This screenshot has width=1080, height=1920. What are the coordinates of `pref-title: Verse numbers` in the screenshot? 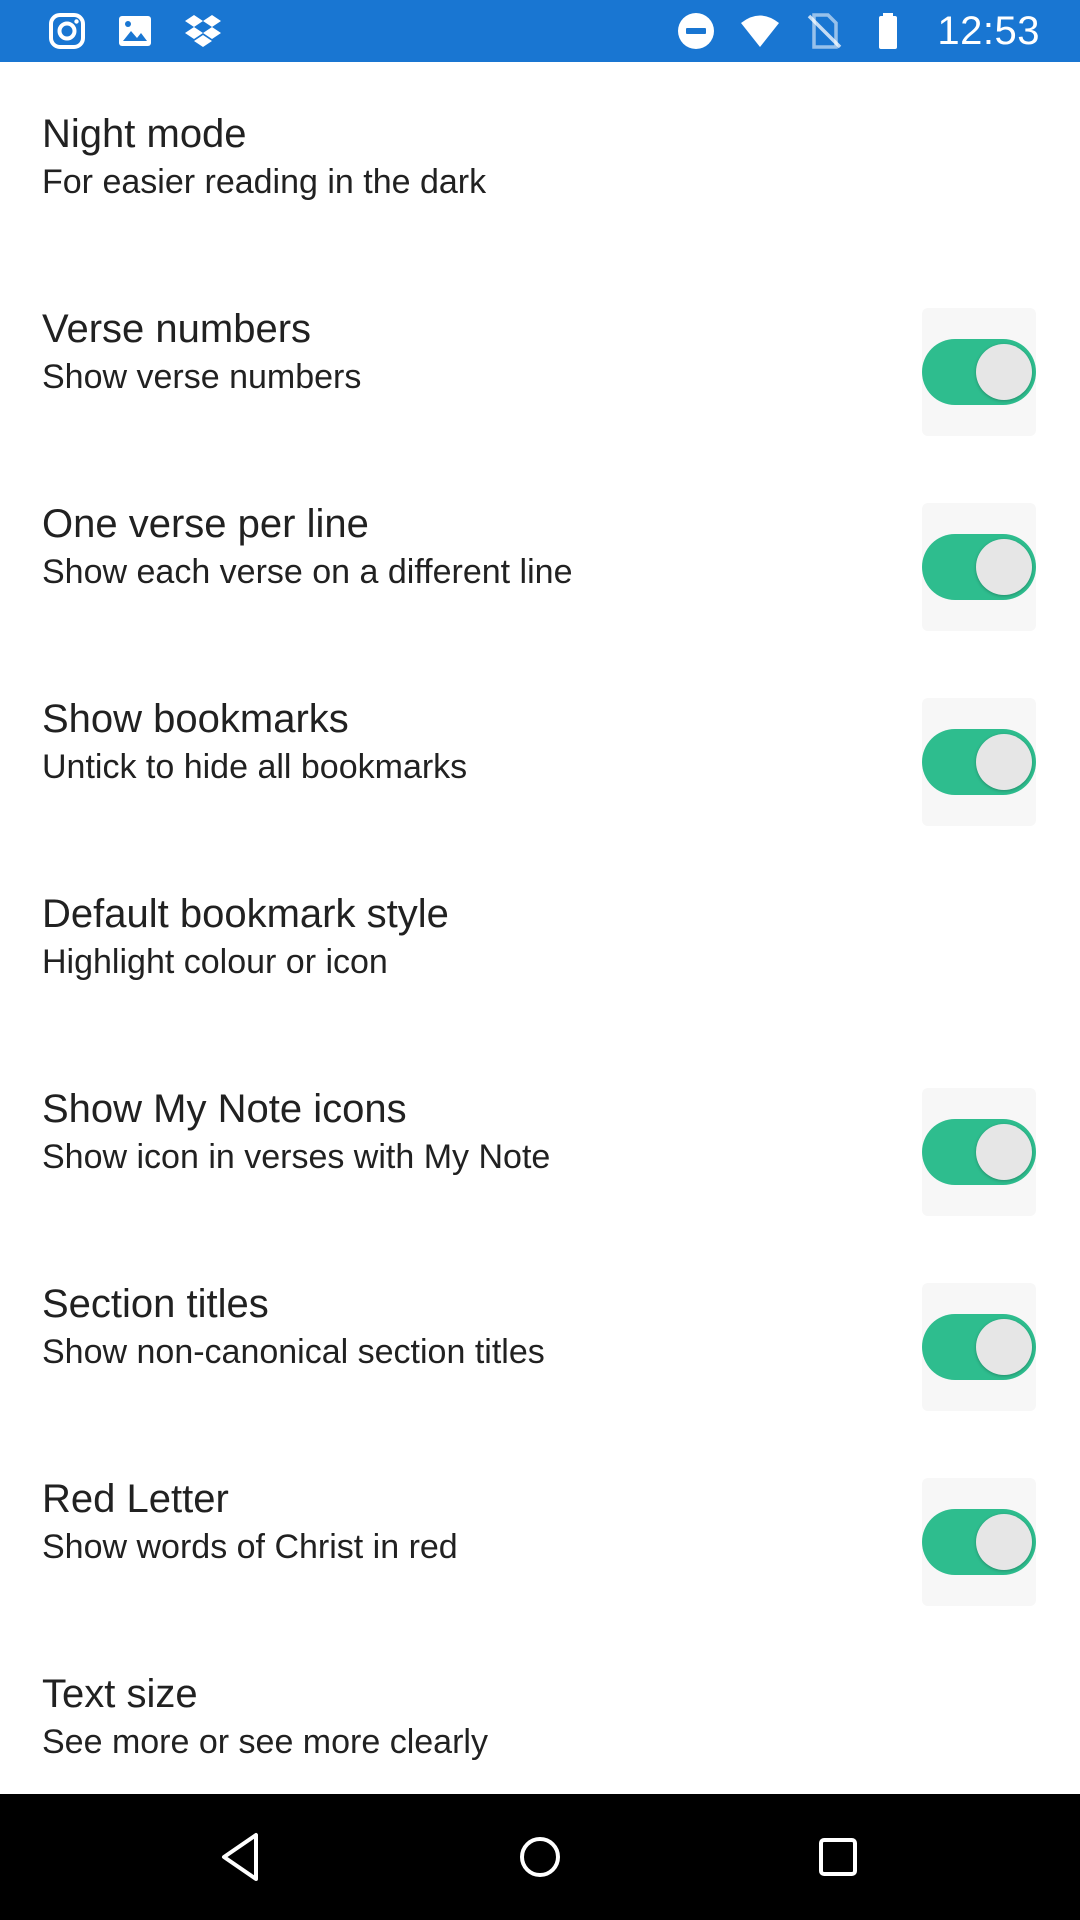 It's located at (177, 329).